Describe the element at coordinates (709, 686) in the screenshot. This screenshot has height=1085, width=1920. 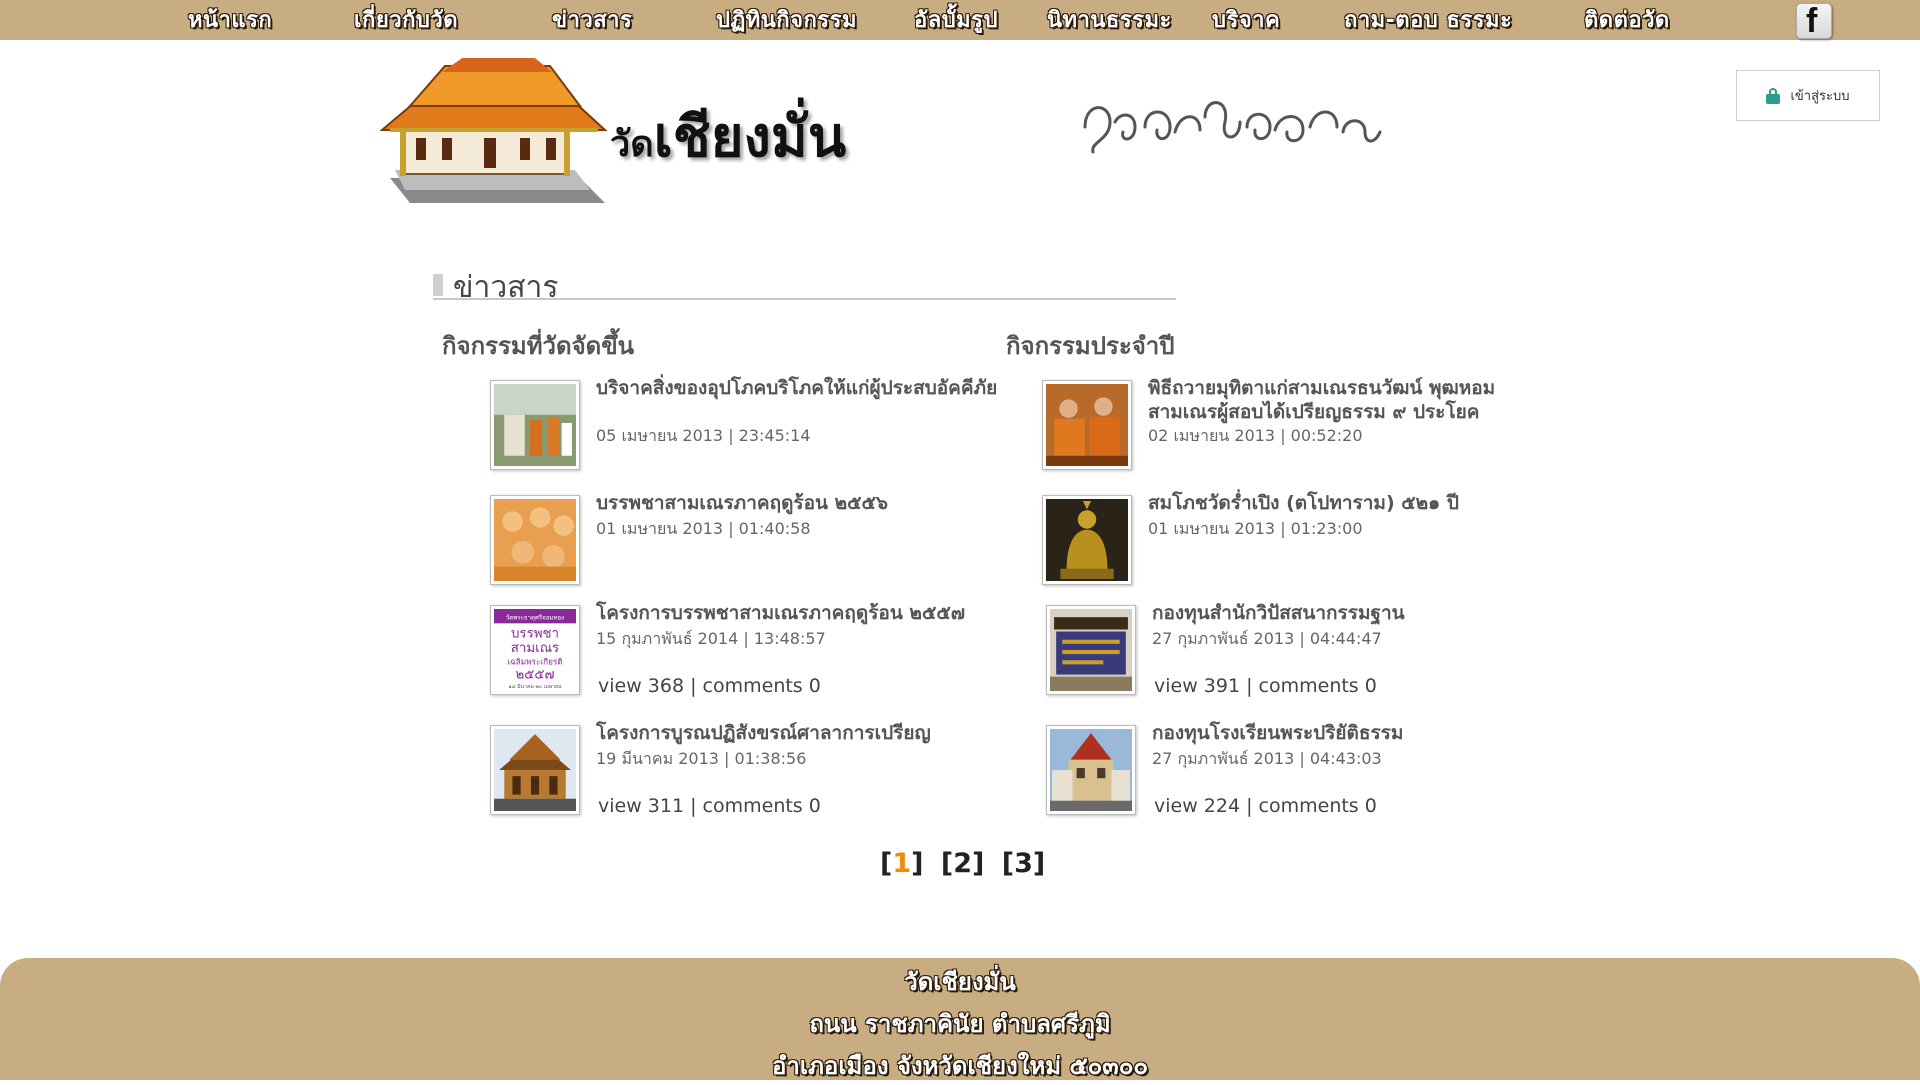
I see `news-meta: view 368 | comments 0` at that location.